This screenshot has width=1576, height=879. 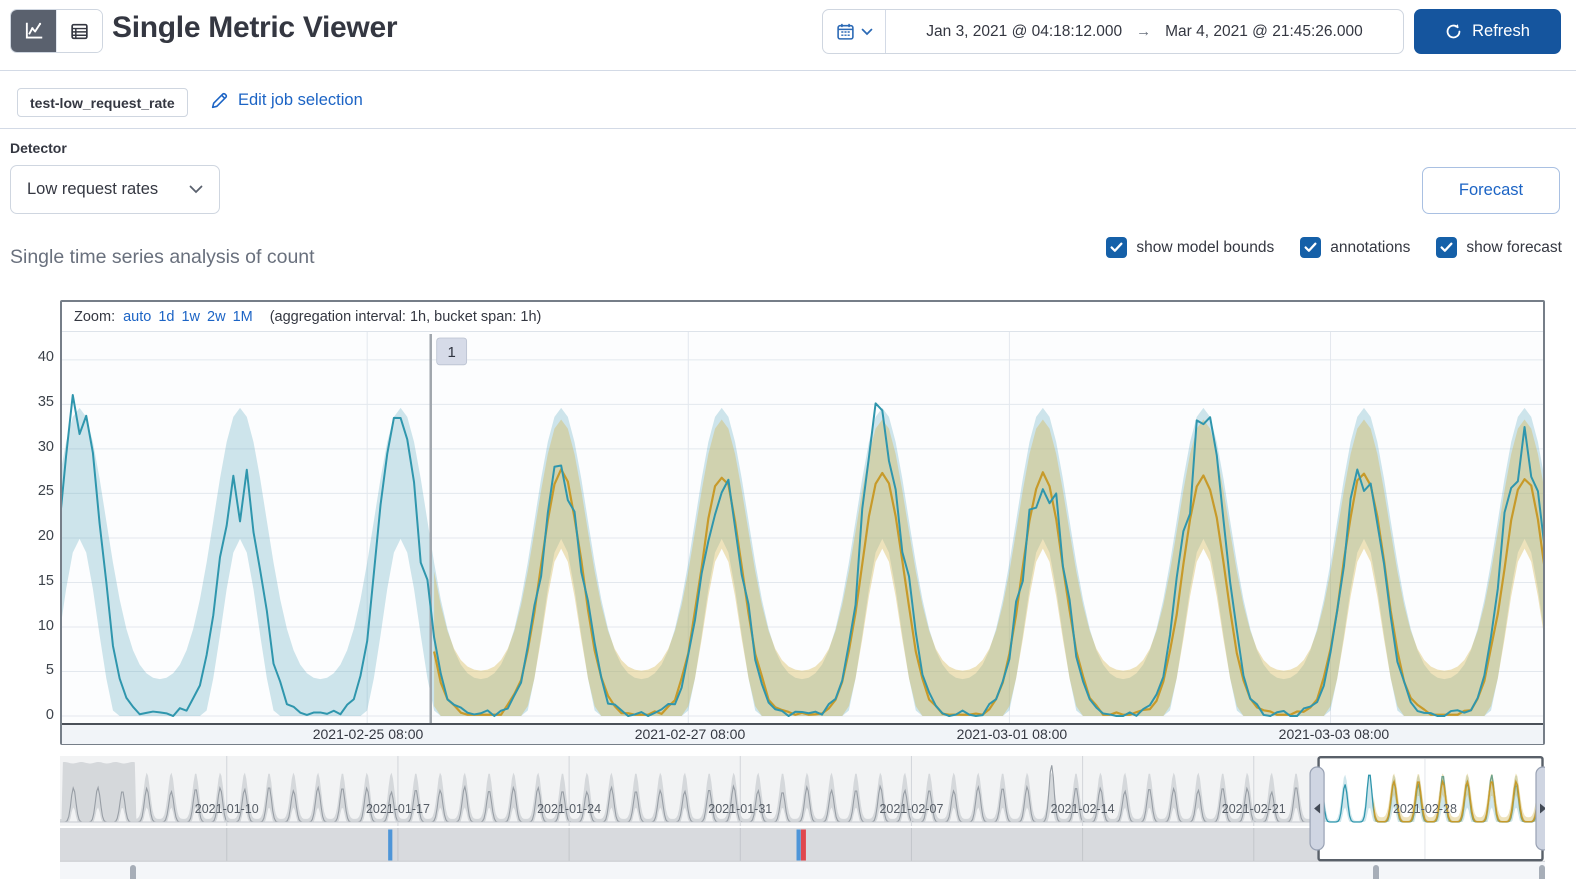 I want to click on detector-select: Low request rates, so click(x=115, y=189).